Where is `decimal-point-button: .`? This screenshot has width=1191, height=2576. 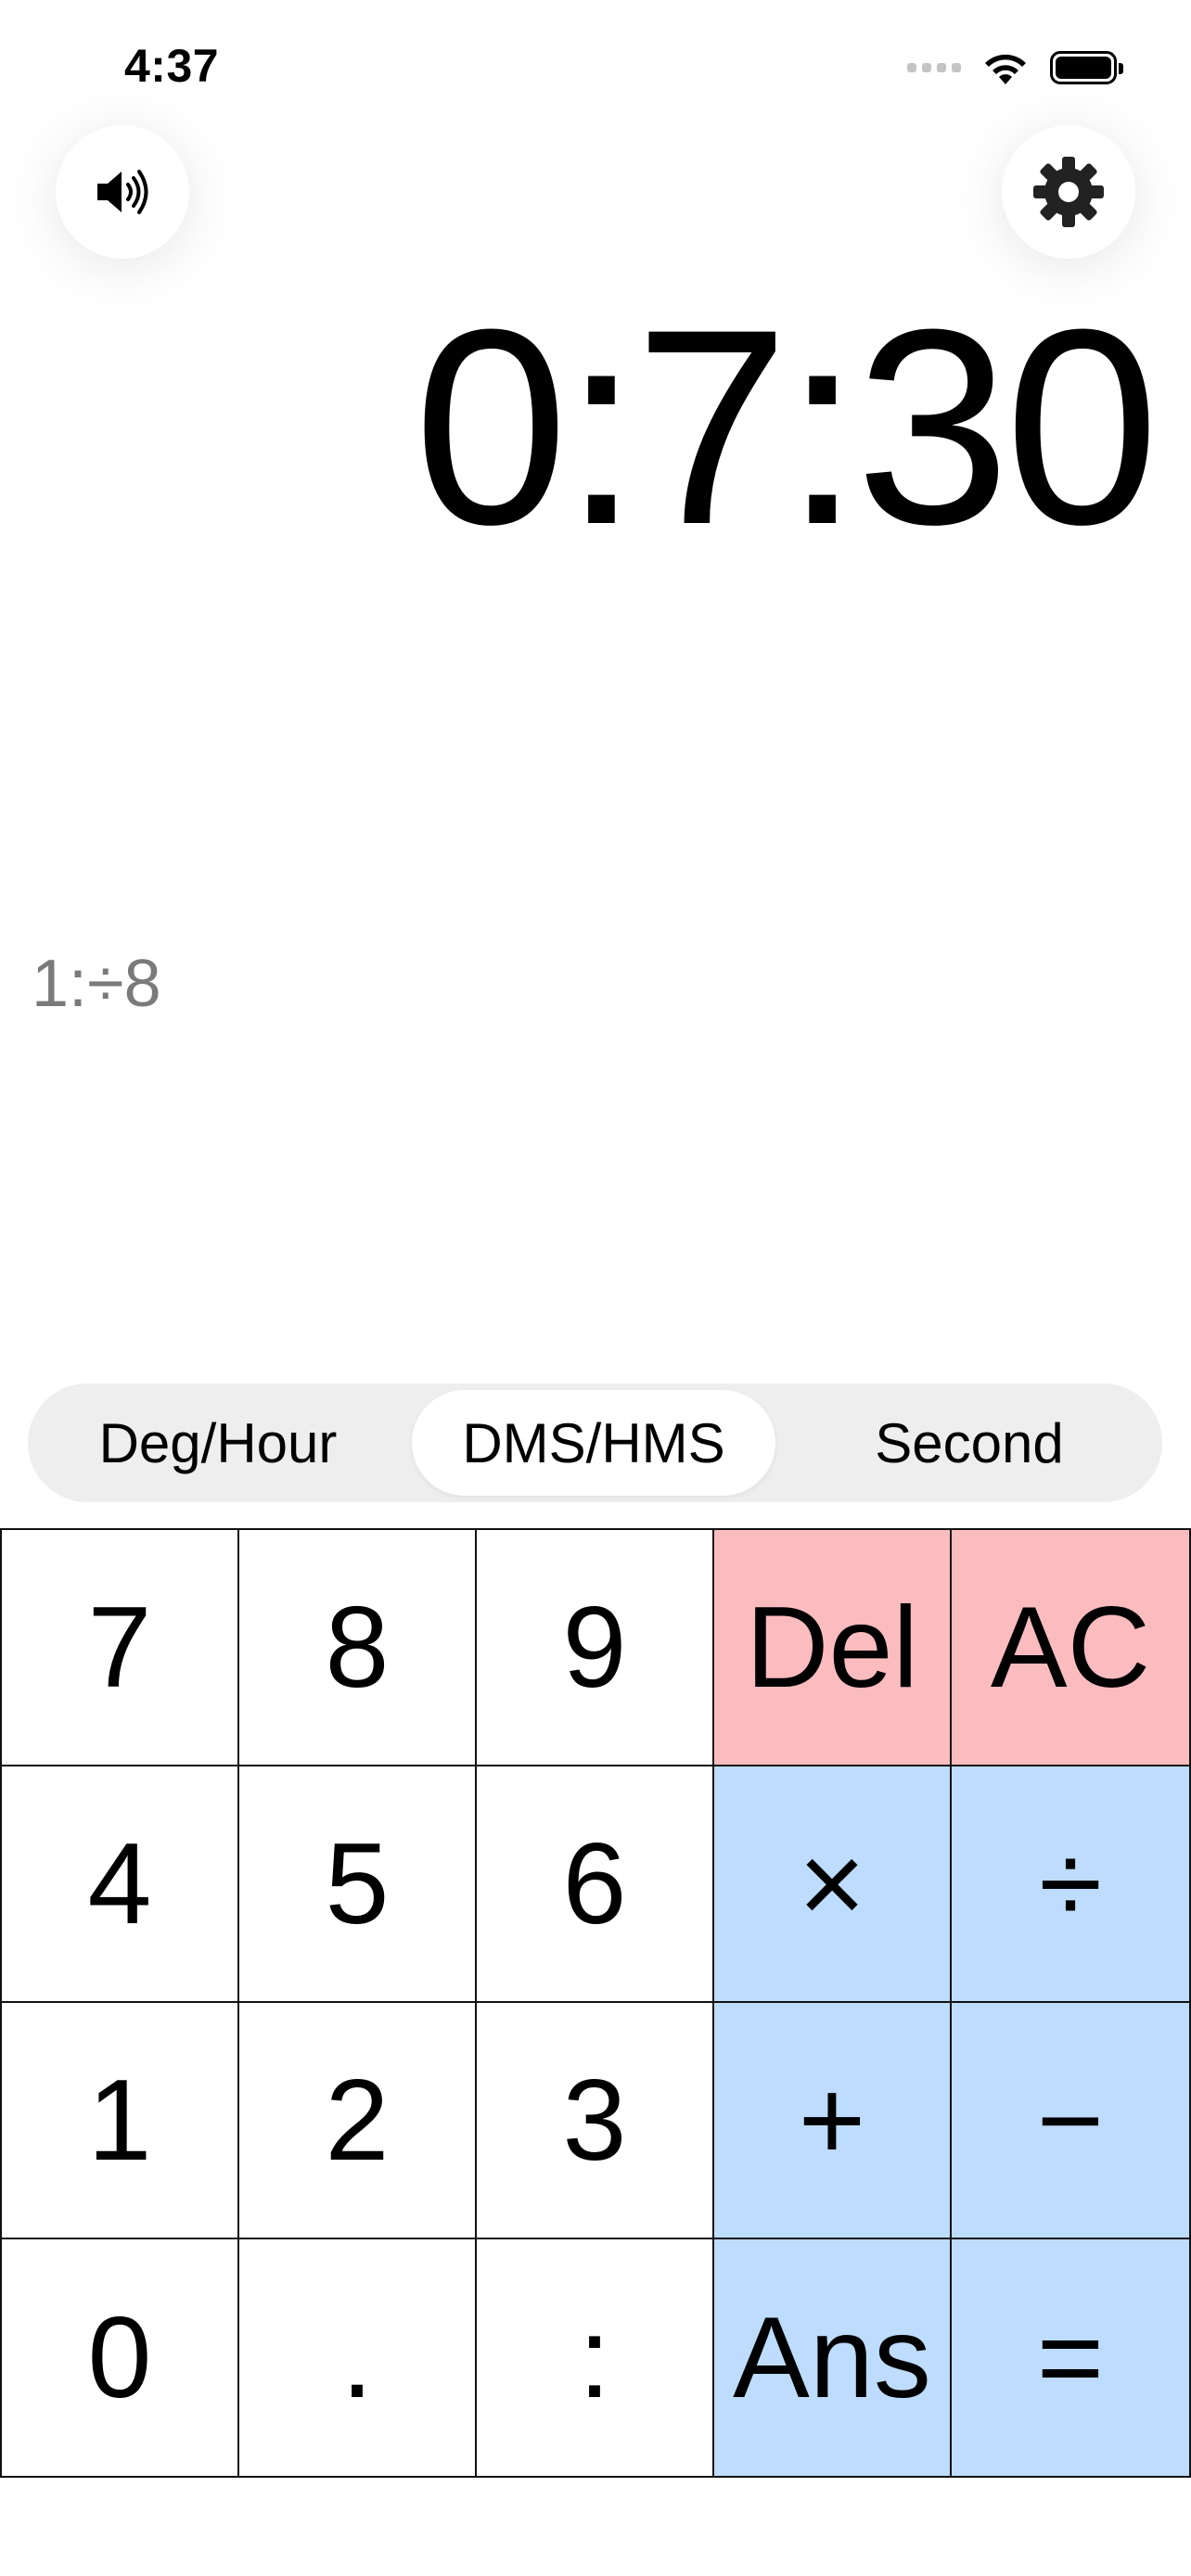
decimal-point-button: . is located at coordinates (358, 2357).